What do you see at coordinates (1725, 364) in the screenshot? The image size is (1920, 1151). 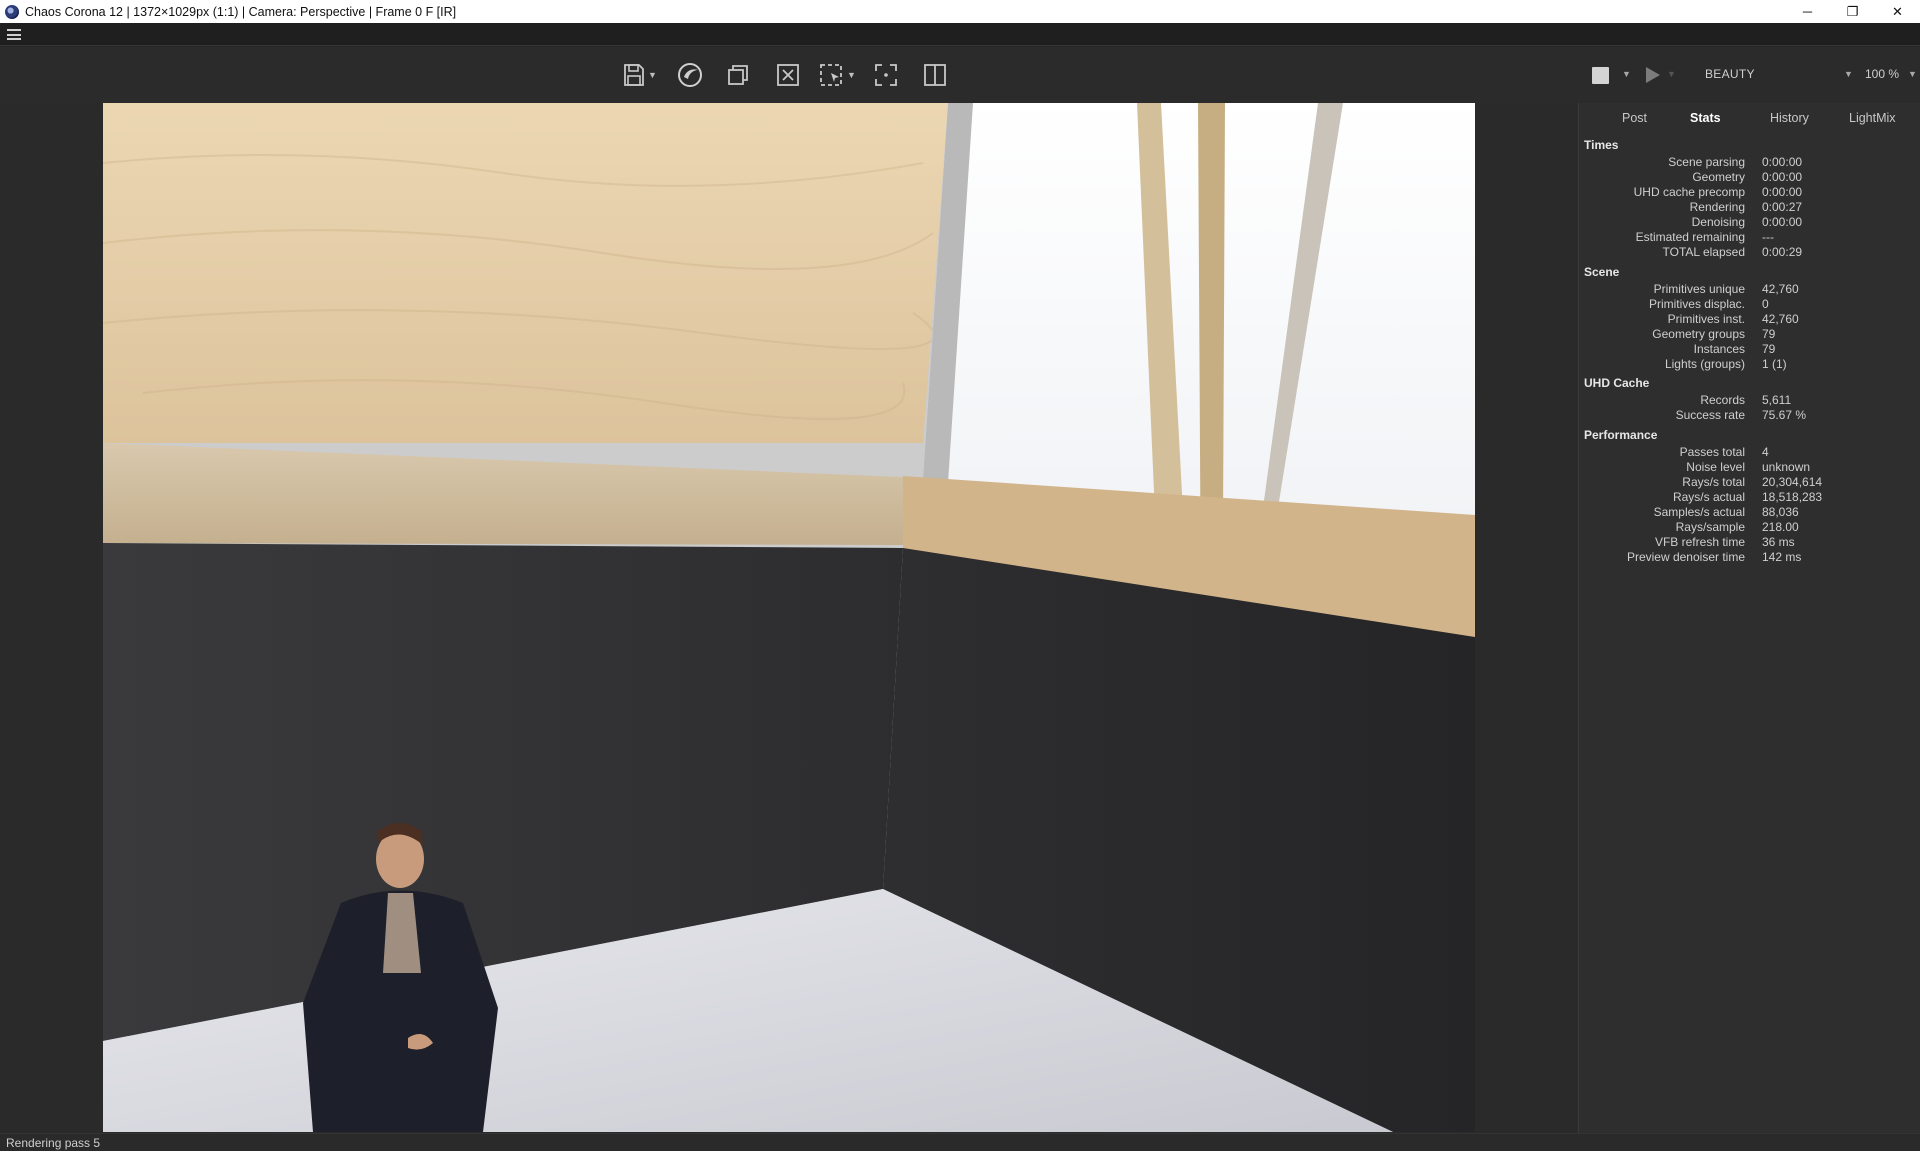 I see `stat-row: Lights (groups) 1 (1)` at bounding box center [1725, 364].